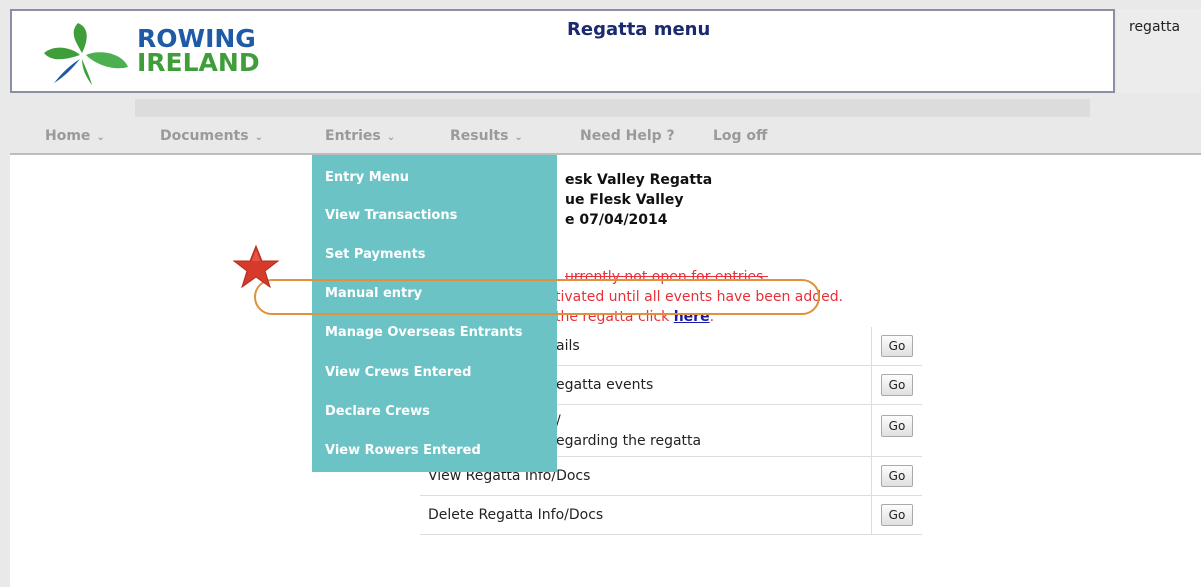  What do you see at coordinates (198, 62) in the screenshot?
I see `brand-line2: IRELAND` at bounding box center [198, 62].